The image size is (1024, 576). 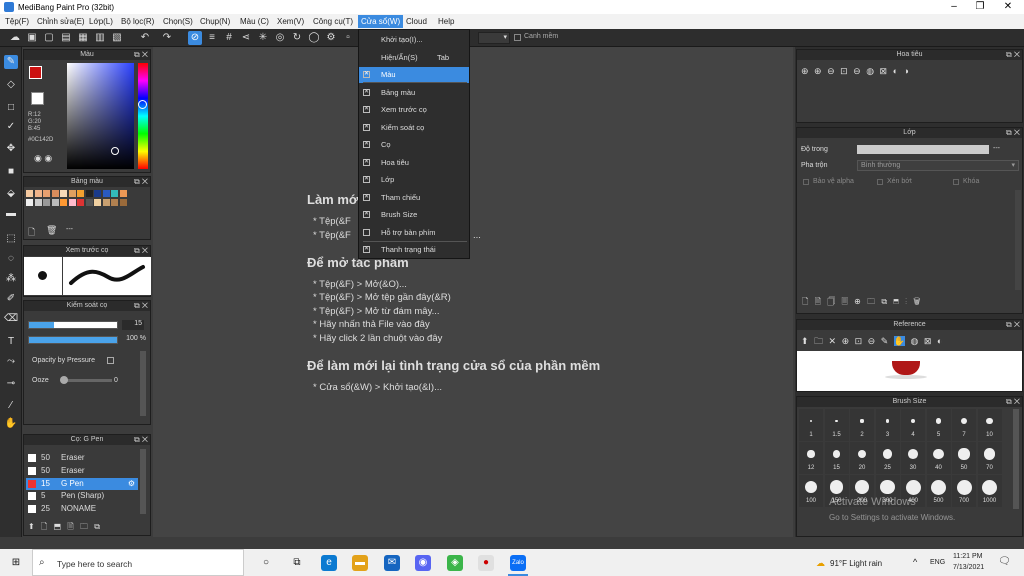 I want to click on circle-snap-icon: ◎, so click(x=280, y=38).